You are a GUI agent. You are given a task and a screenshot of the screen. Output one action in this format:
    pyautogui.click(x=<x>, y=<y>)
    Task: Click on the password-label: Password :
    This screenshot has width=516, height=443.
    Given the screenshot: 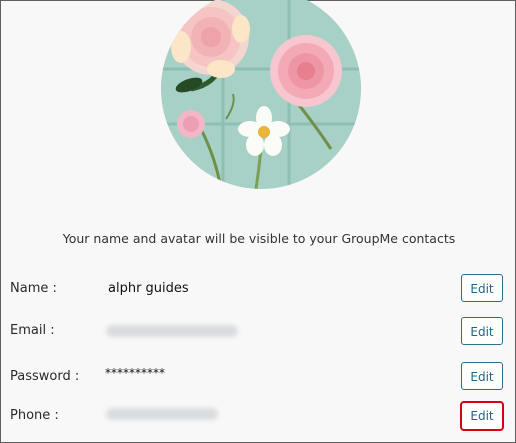 What is the action you would take?
    pyautogui.click(x=45, y=376)
    